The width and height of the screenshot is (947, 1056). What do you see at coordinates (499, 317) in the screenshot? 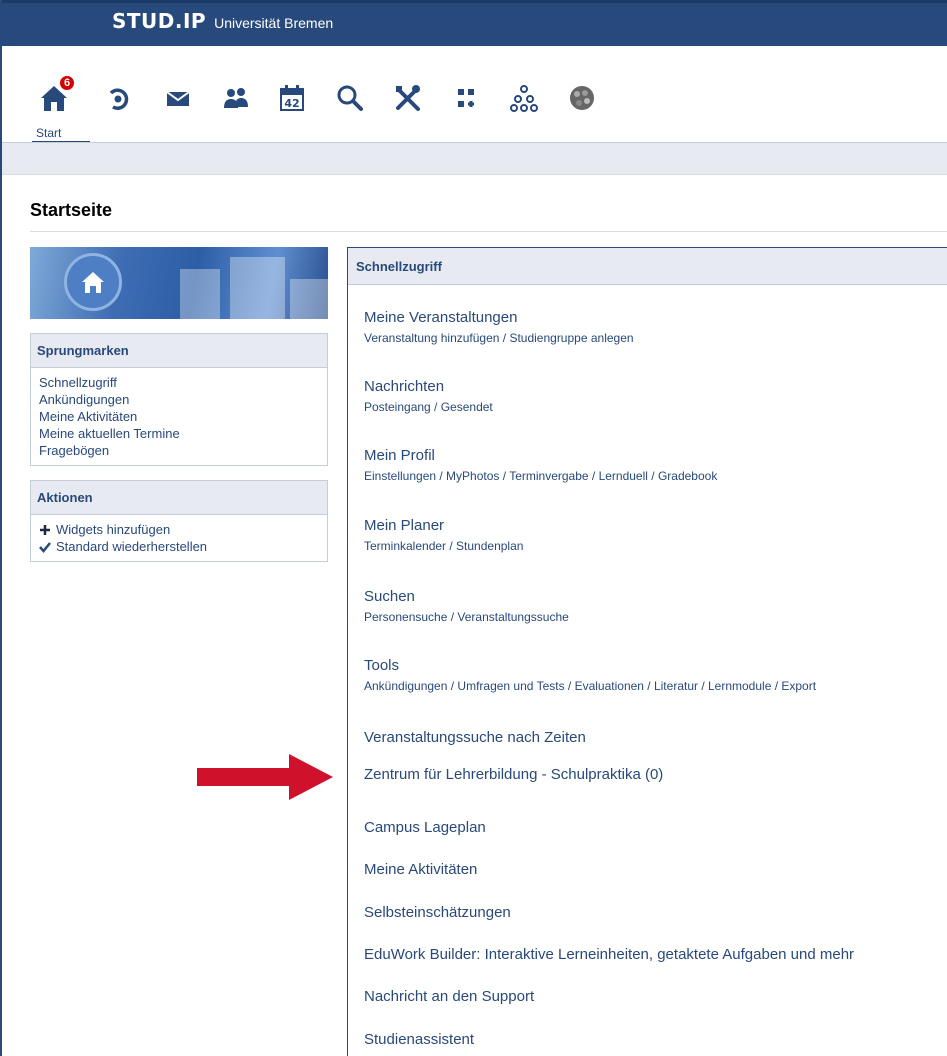
I see `quickaccess-link: Meine Veranstaltungen` at bounding box center [499, 317].